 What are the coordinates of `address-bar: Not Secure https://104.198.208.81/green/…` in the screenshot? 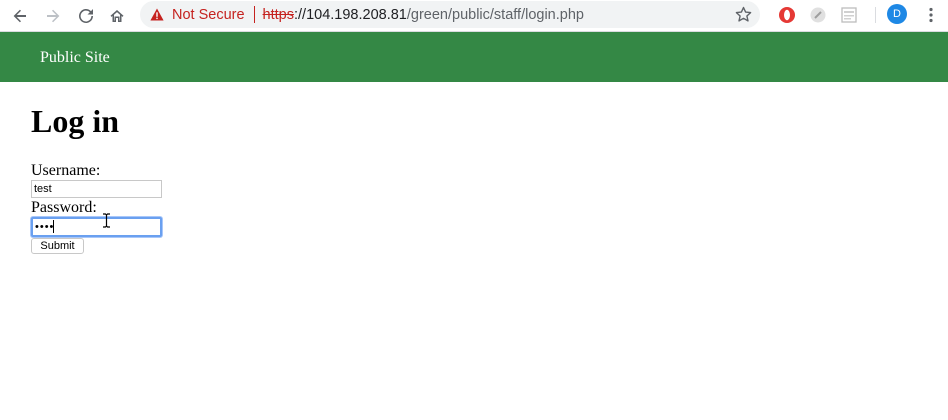 It's located at (450, 14).